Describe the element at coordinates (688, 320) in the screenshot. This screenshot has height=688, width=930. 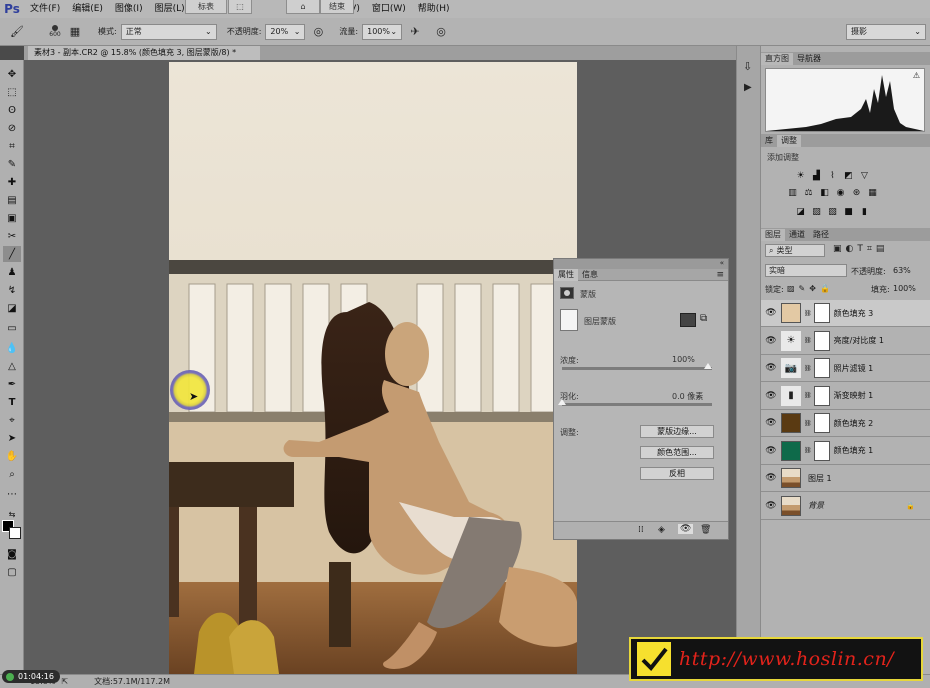
I see `select-mask-button` at that location.